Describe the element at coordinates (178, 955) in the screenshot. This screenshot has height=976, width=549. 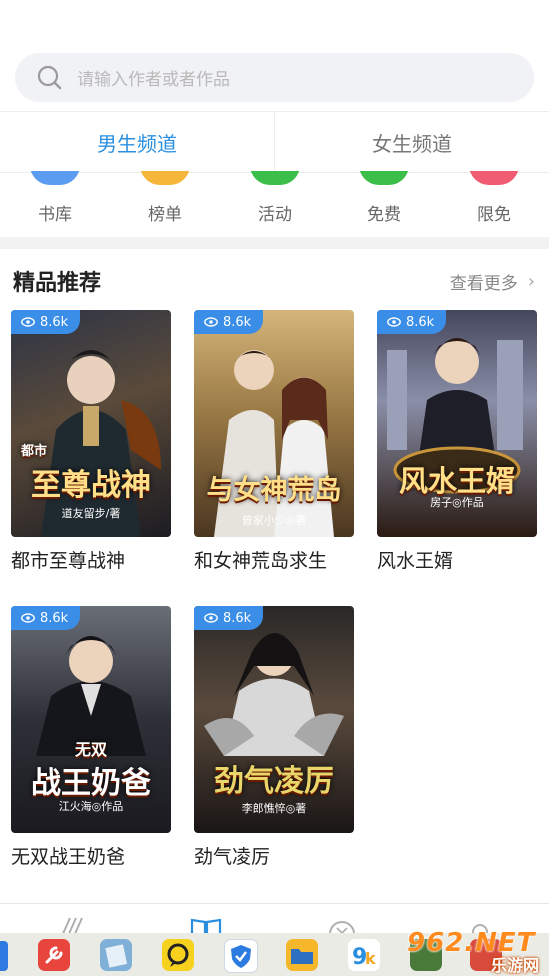
I see `messenger-app-icon` at that location.